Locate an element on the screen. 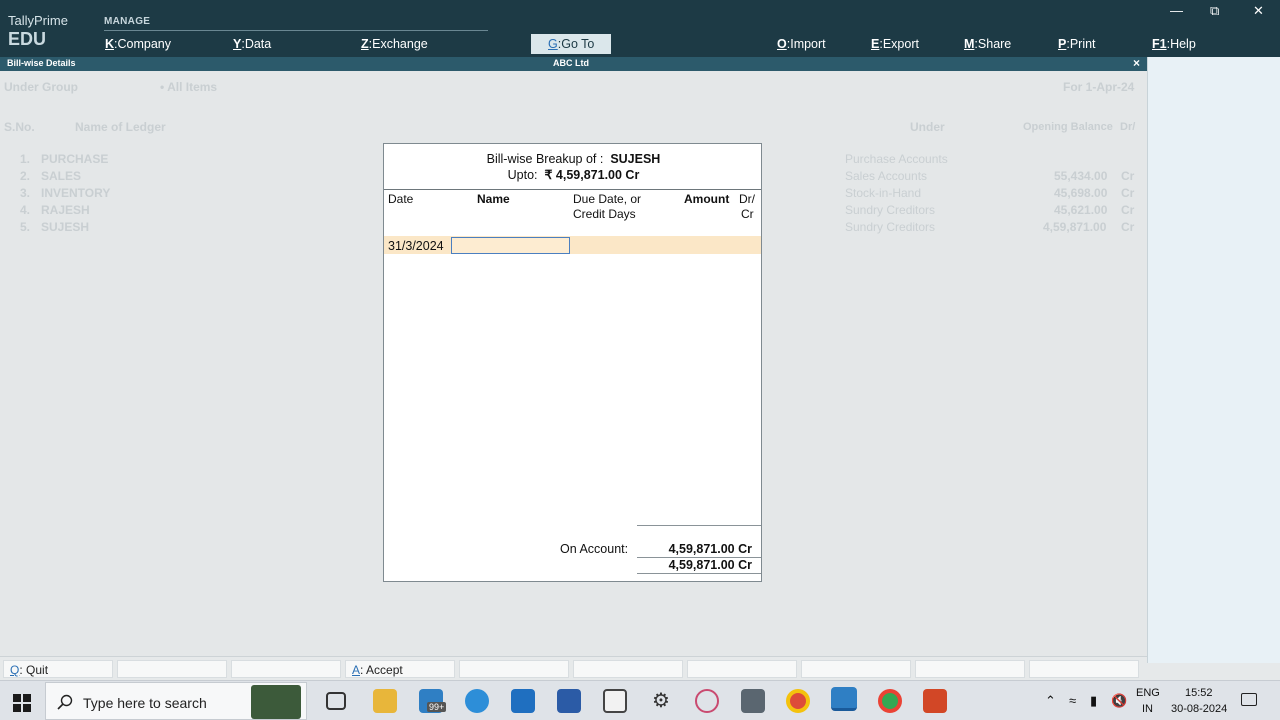  file-explorer-icon is located at coordinates (385, 701).